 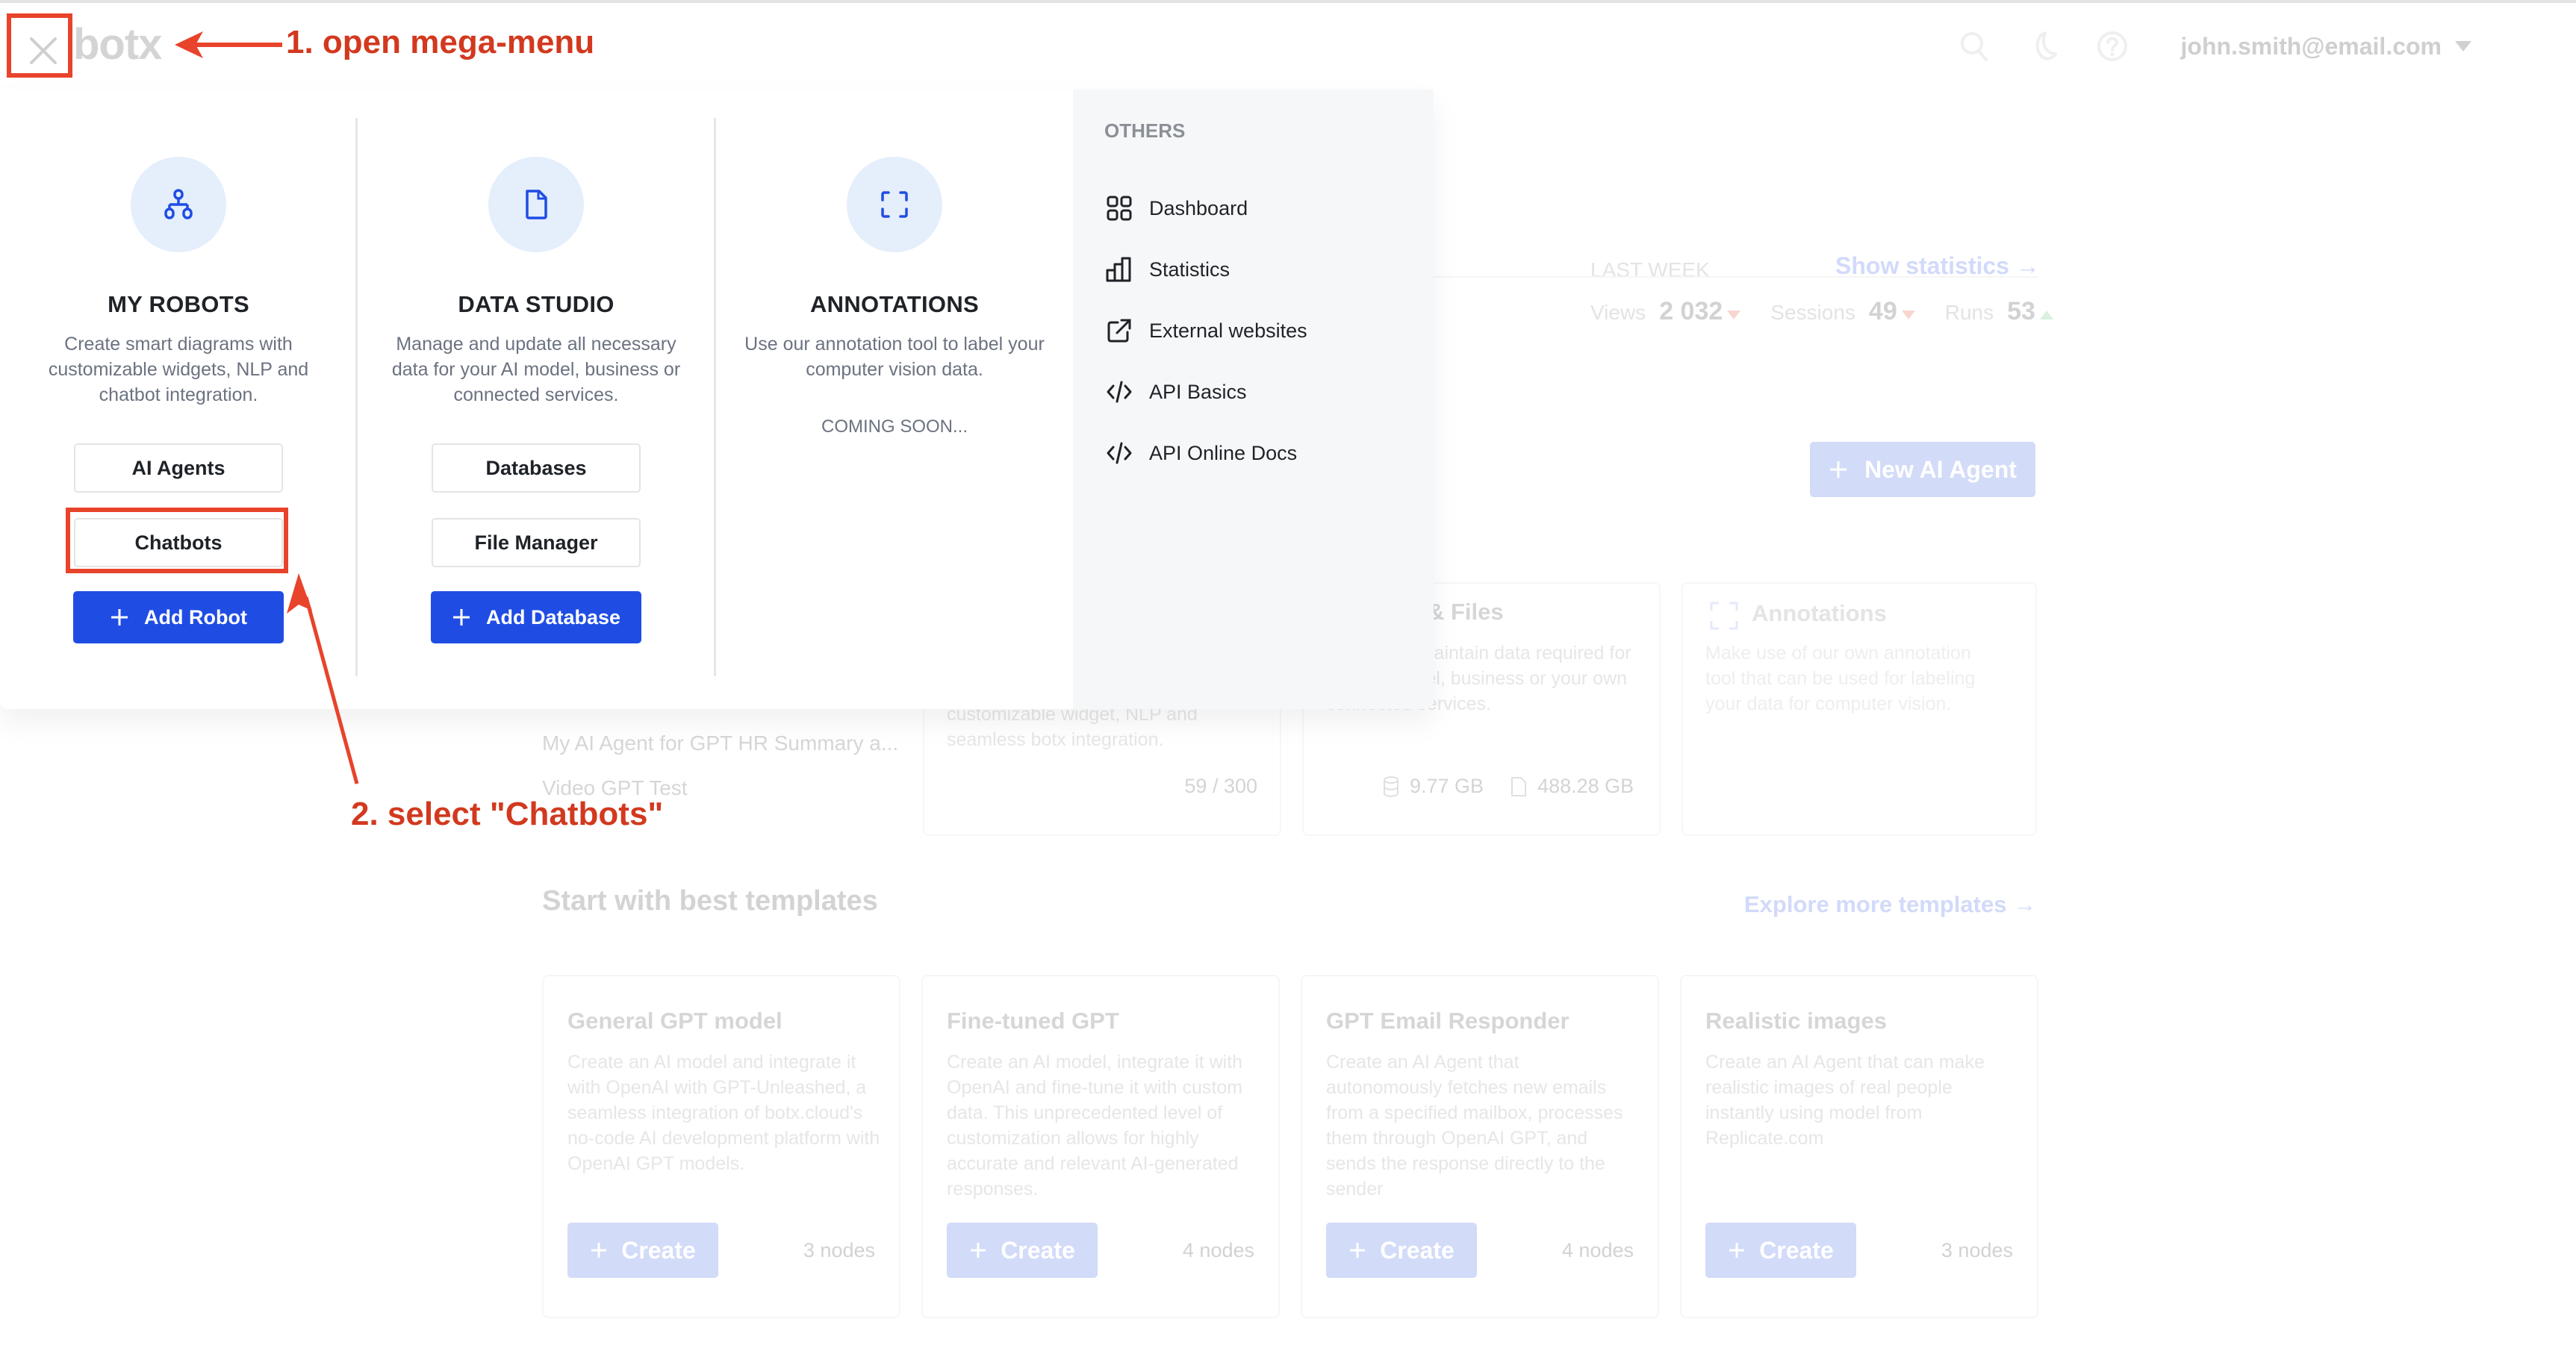 What do you see at coordinates (1969, 312) in the screenshot?
I see `stat-label: Runs` at bounding box center [1969, 312].